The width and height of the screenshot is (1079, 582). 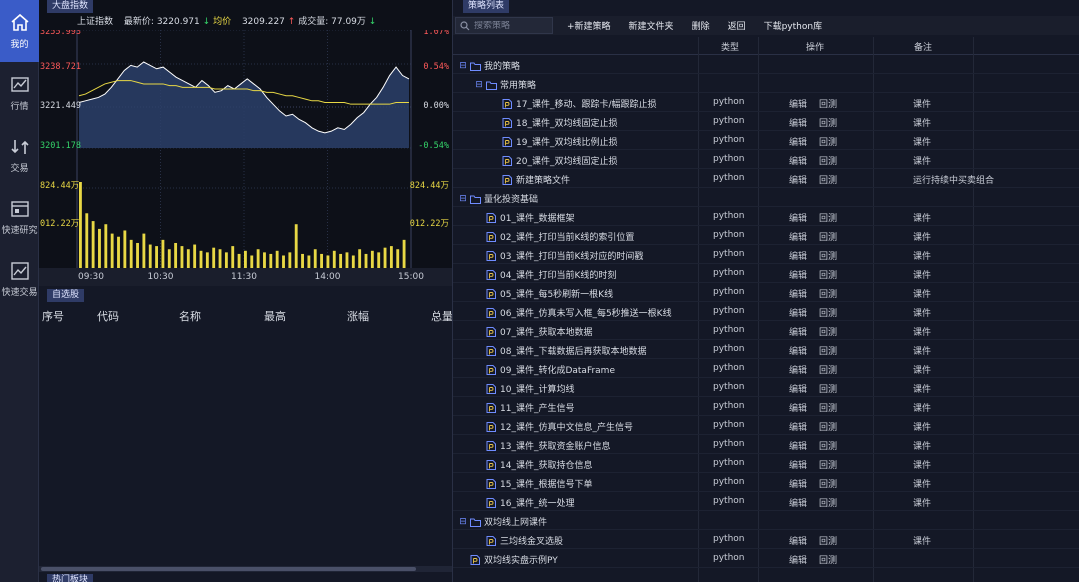 What do you see at coordinates (766, 140) in the screenshot?
I see `strategy-row: 19_课件_双均线比例止损 python 编辑 回测 课件` at bounding box center [766, 140].